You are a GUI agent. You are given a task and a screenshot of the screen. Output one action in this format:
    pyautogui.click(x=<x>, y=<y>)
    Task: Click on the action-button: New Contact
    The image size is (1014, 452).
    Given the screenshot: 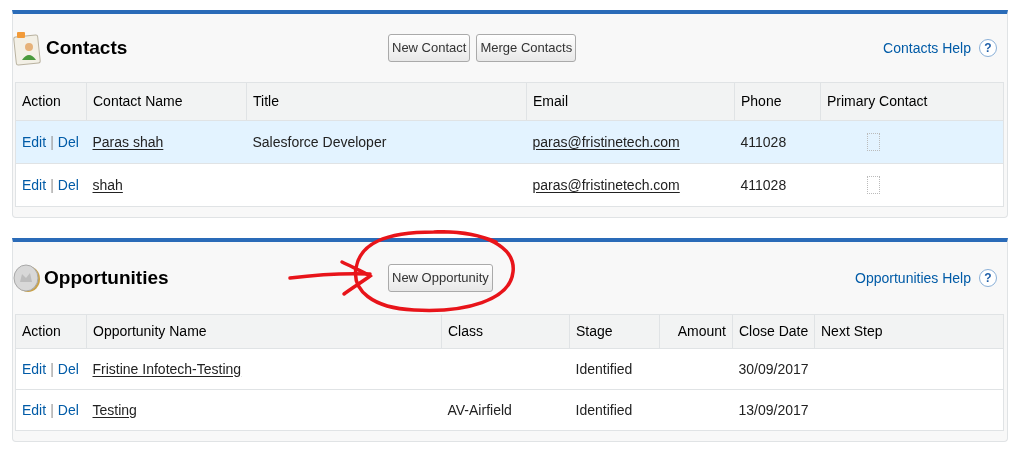 What is the action you would take?
    pyautogui.click(x=429, y=48)
    